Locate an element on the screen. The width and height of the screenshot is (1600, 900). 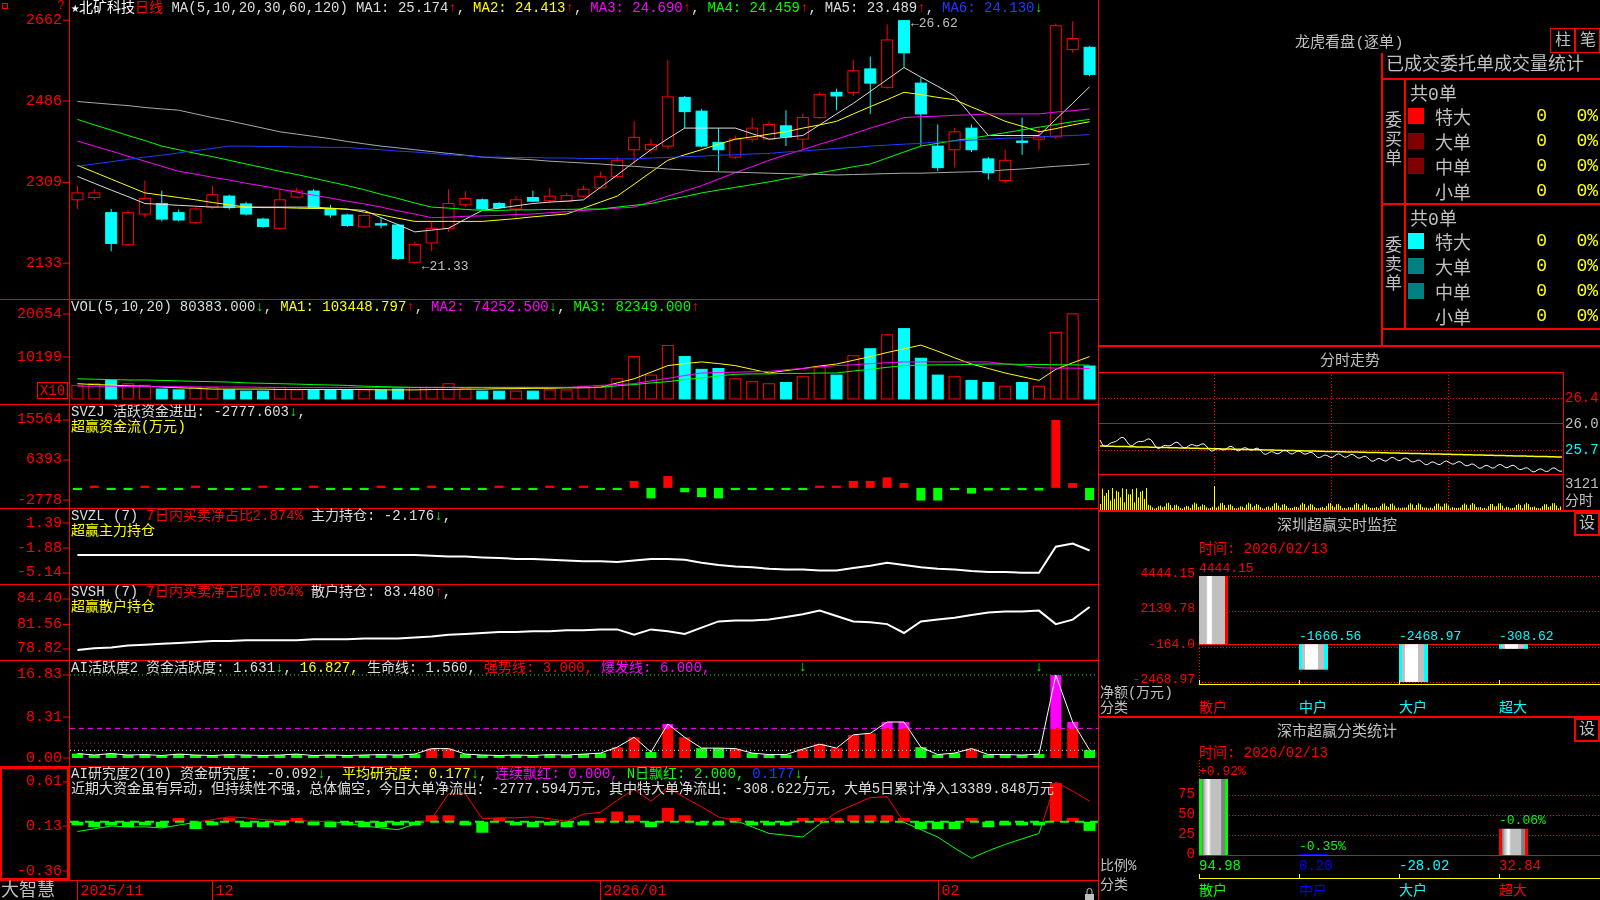
axis-title: 分类 is located at coordinates (1114, 885).